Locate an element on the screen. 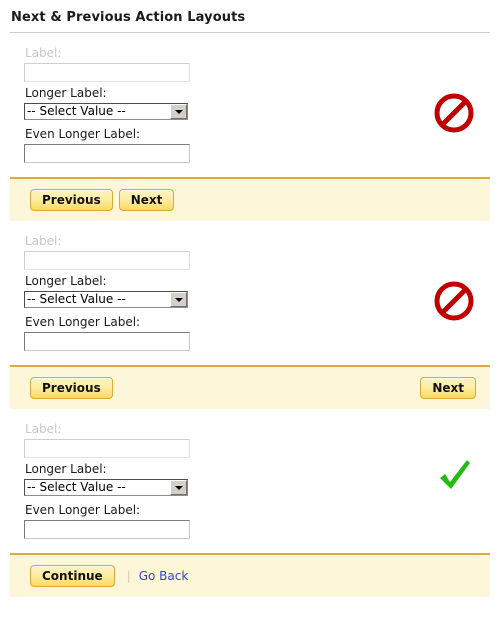  action-bar-left-group: Continue | Go Back is located at coordinates (109, 576).